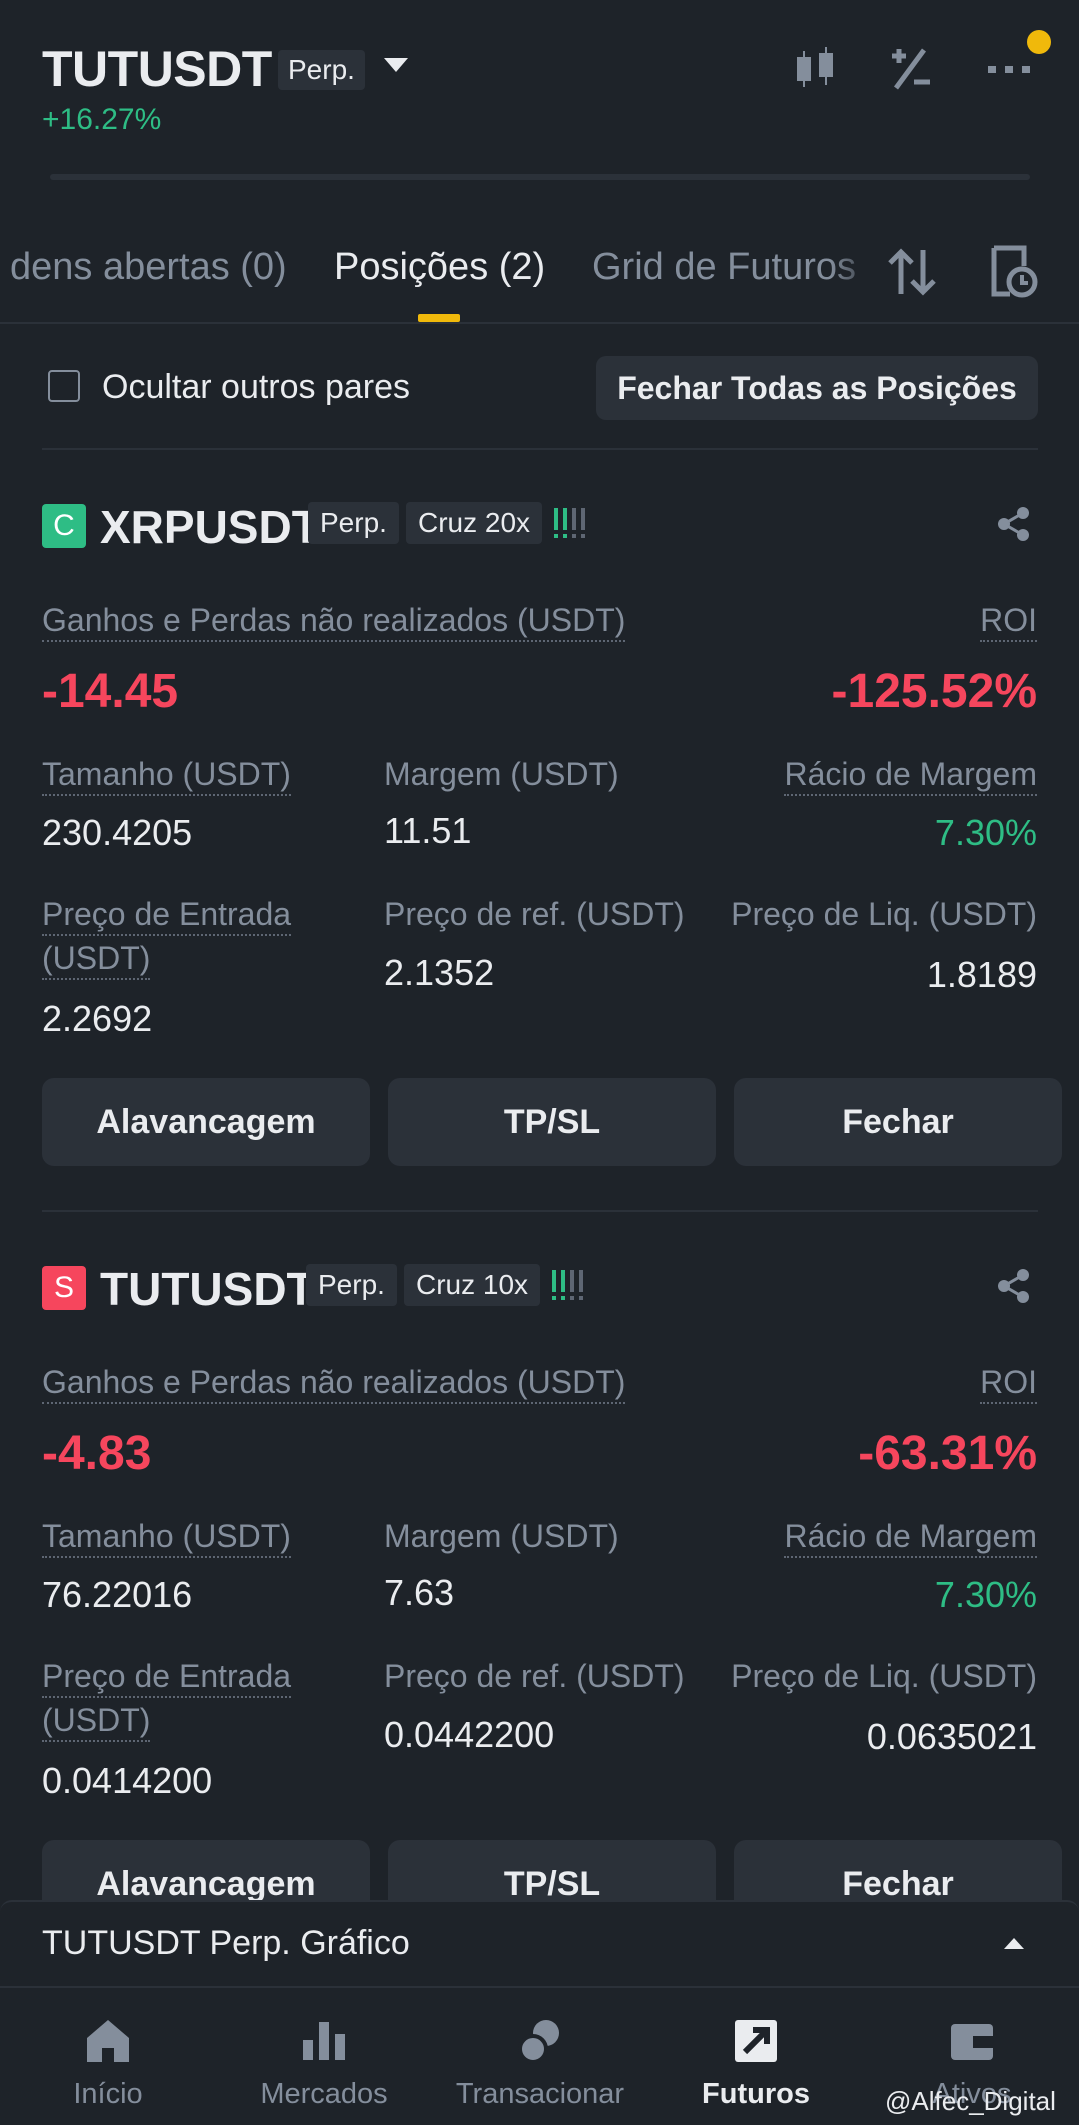  Describe the element at coordinates (157, 69) in the screenshot. I see `symbol-title: TUTUSDT` at that location.